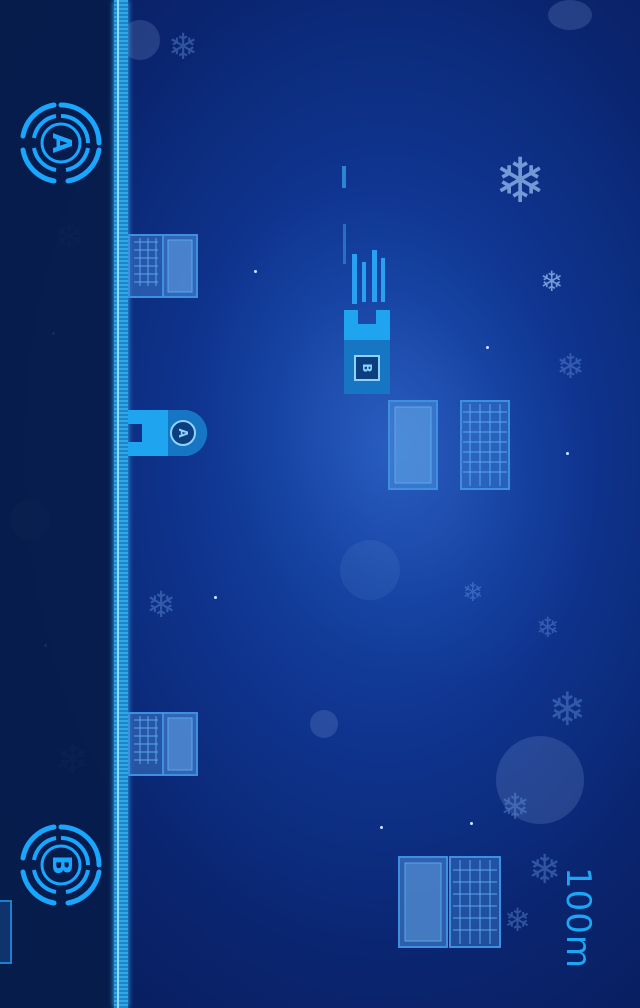 The height and width of the screenshot is (1008, 640). What do you see at coordinates (168, 433) in the screenshot?
I see `player-a: A` at bounding box center [168, 433].